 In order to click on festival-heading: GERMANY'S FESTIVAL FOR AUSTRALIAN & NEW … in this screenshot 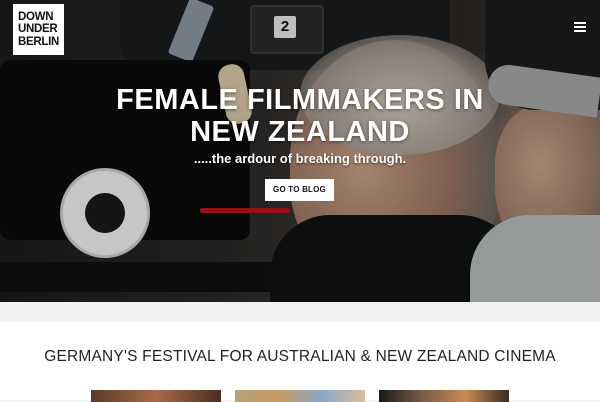, I will do `click(300, 356)`.